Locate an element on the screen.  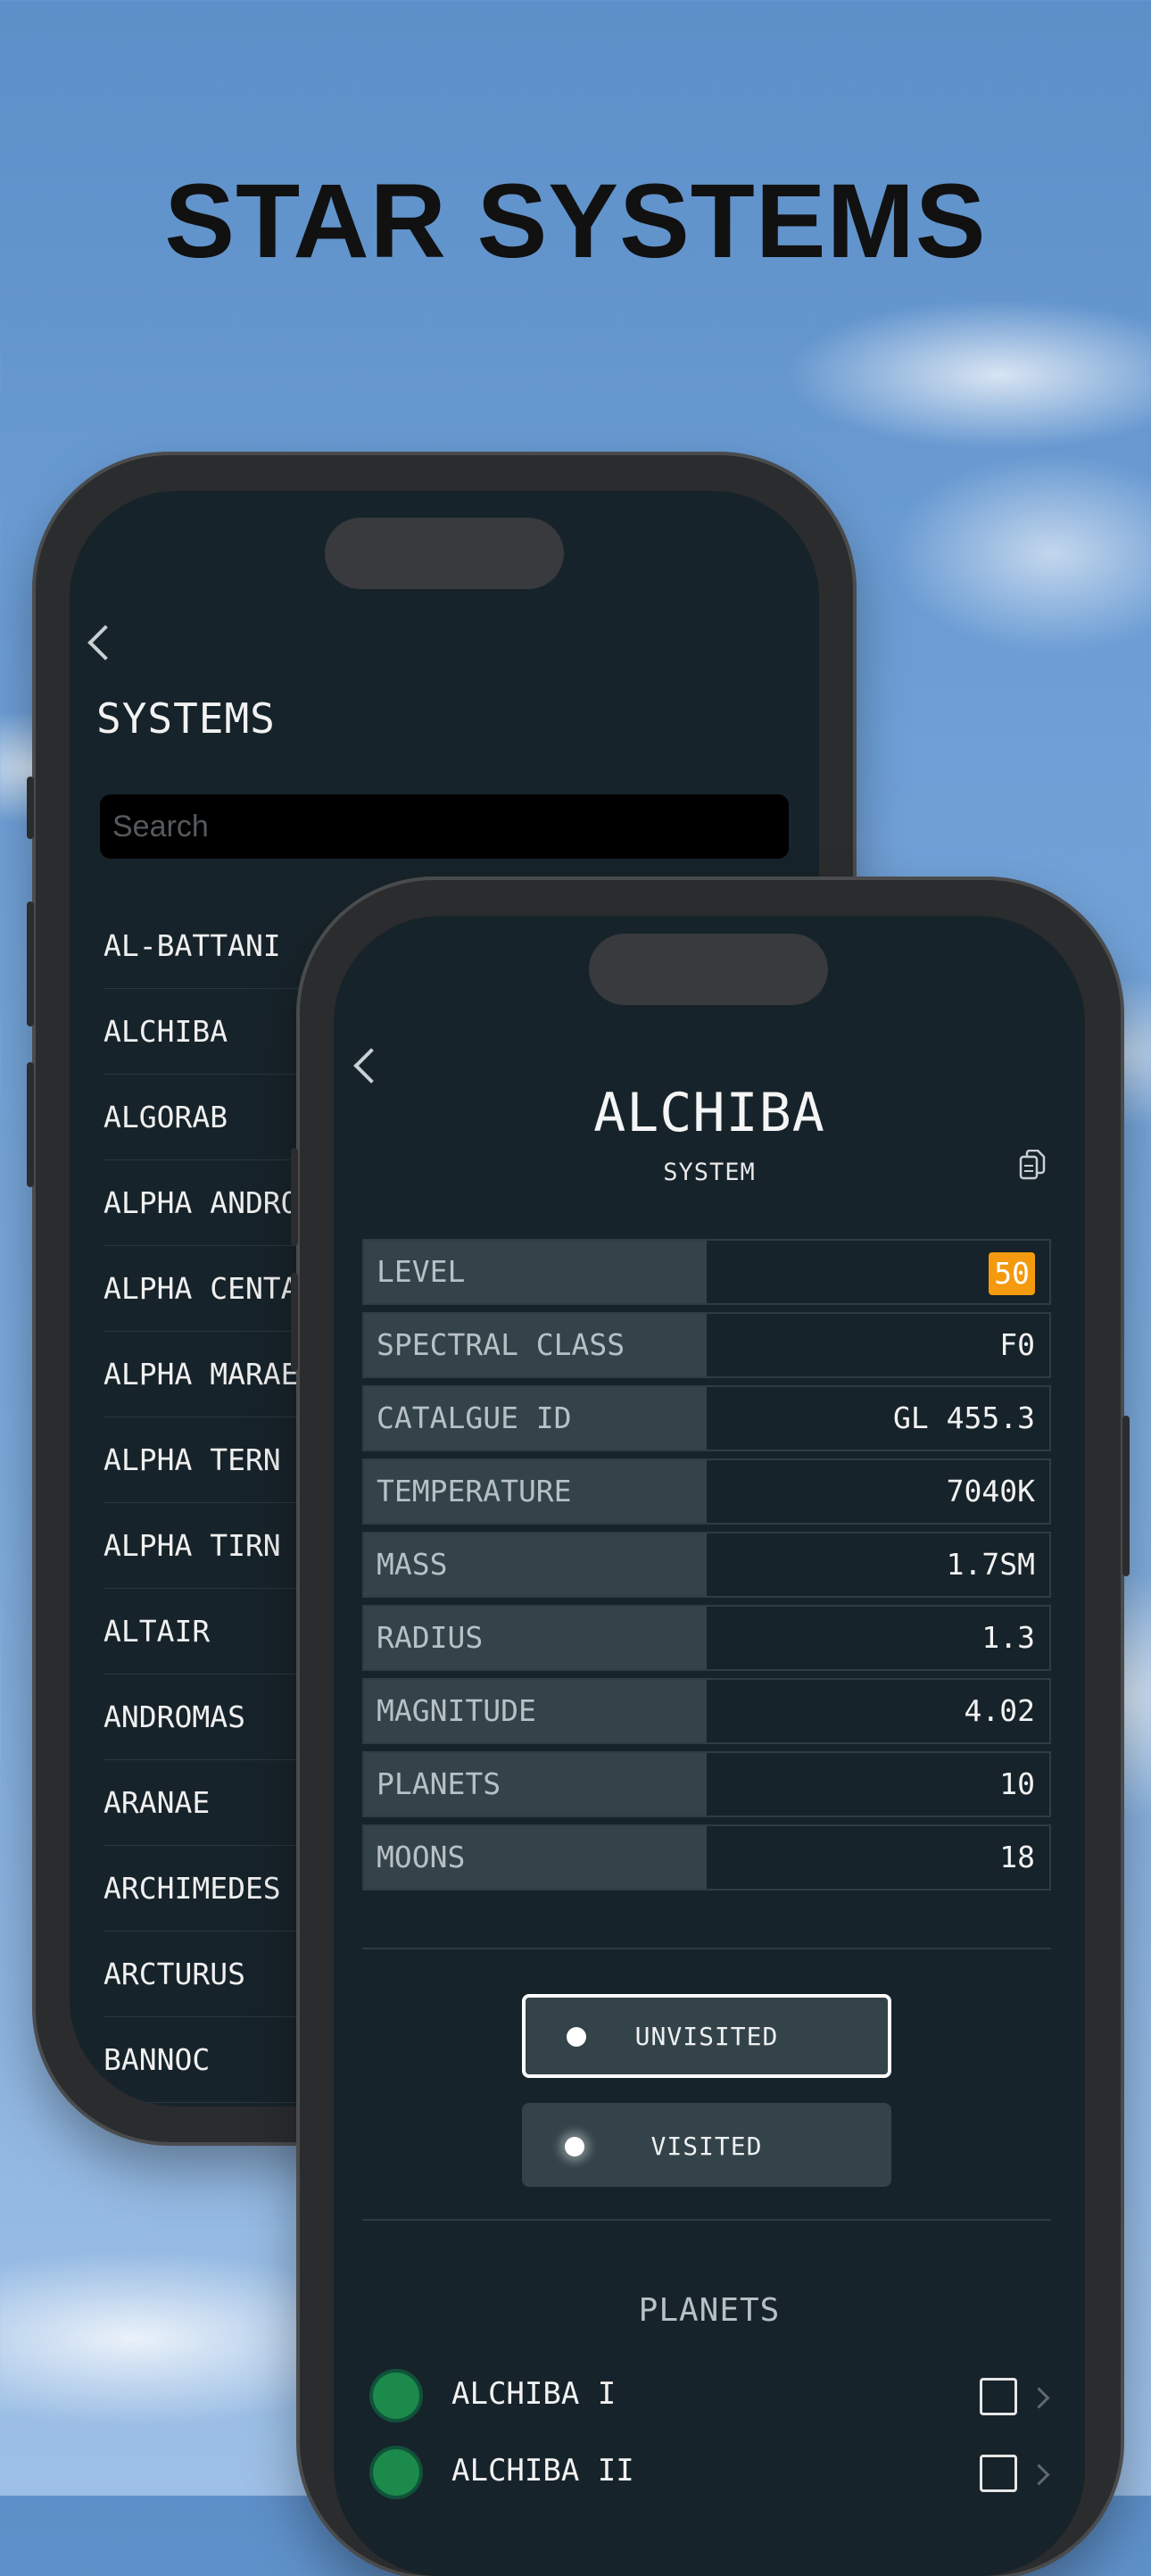
stat-label: RADIUS is located at coordinates (535, 1638).